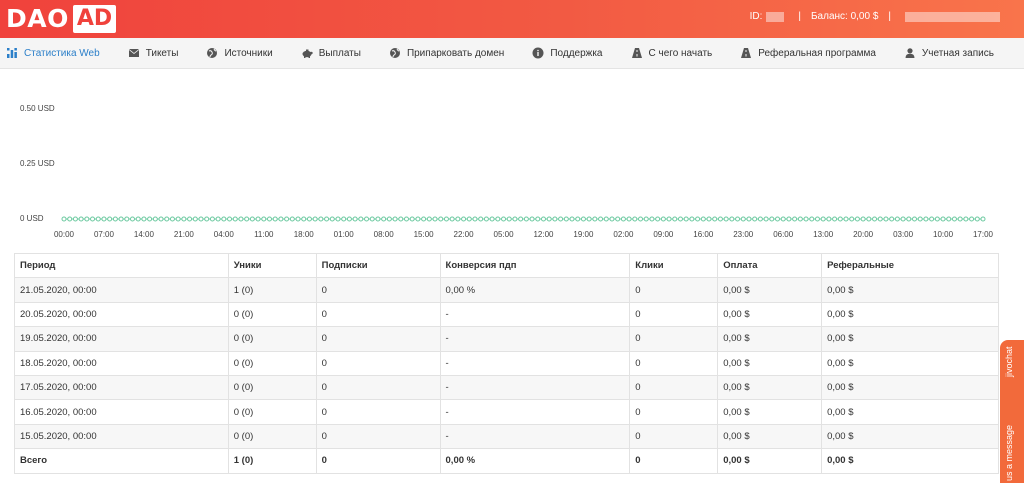  I want to click on nav-item-1: Тикеты, so click(153, 53).